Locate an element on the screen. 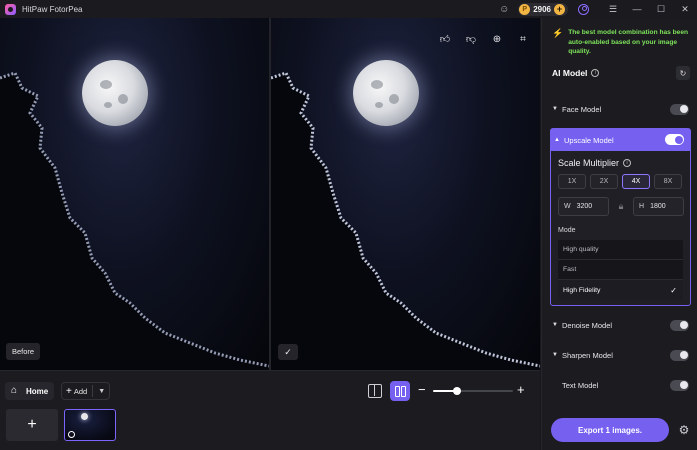  export-button: Export 1 images. is located at coordinates (610, 430).